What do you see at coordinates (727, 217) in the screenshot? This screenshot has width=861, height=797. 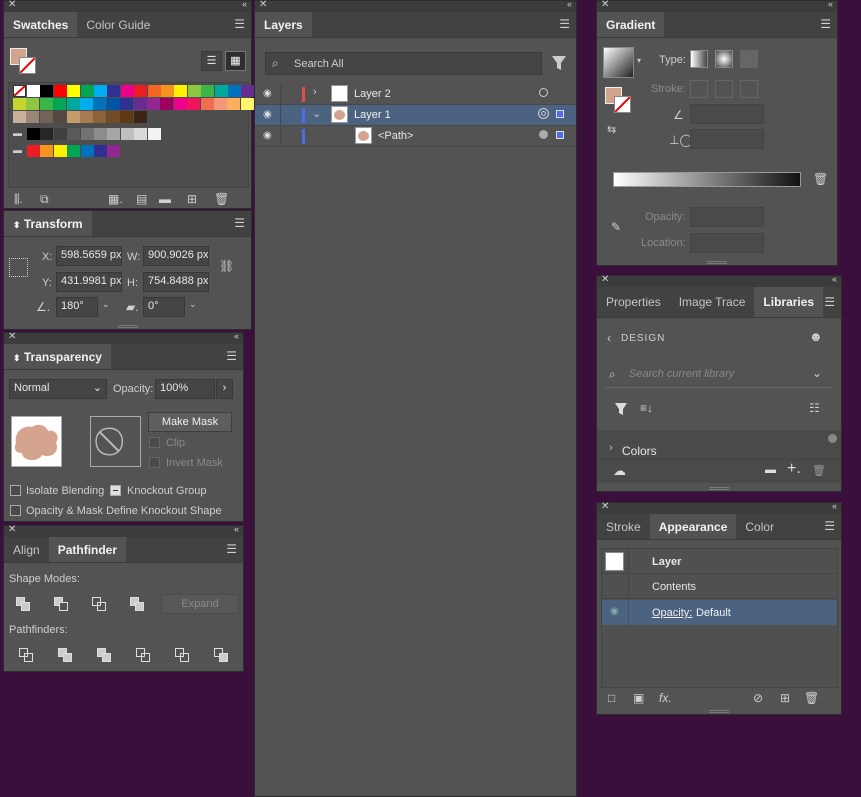 I see `stop-opacity-field` at bounding box center [727, 217].